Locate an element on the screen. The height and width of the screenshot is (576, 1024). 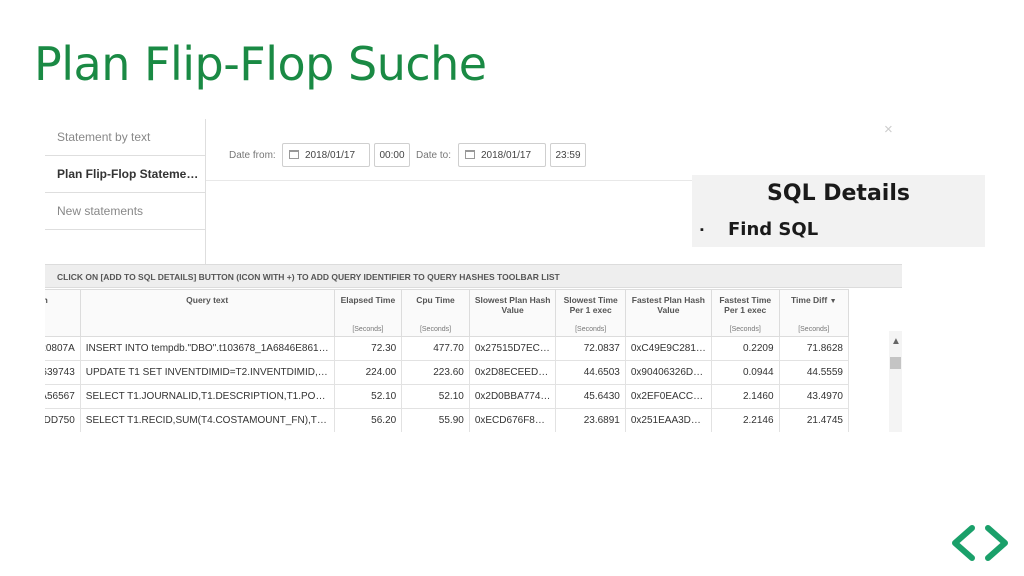
scroll-up-icon: ▲ is located at coordinates (896, 342).